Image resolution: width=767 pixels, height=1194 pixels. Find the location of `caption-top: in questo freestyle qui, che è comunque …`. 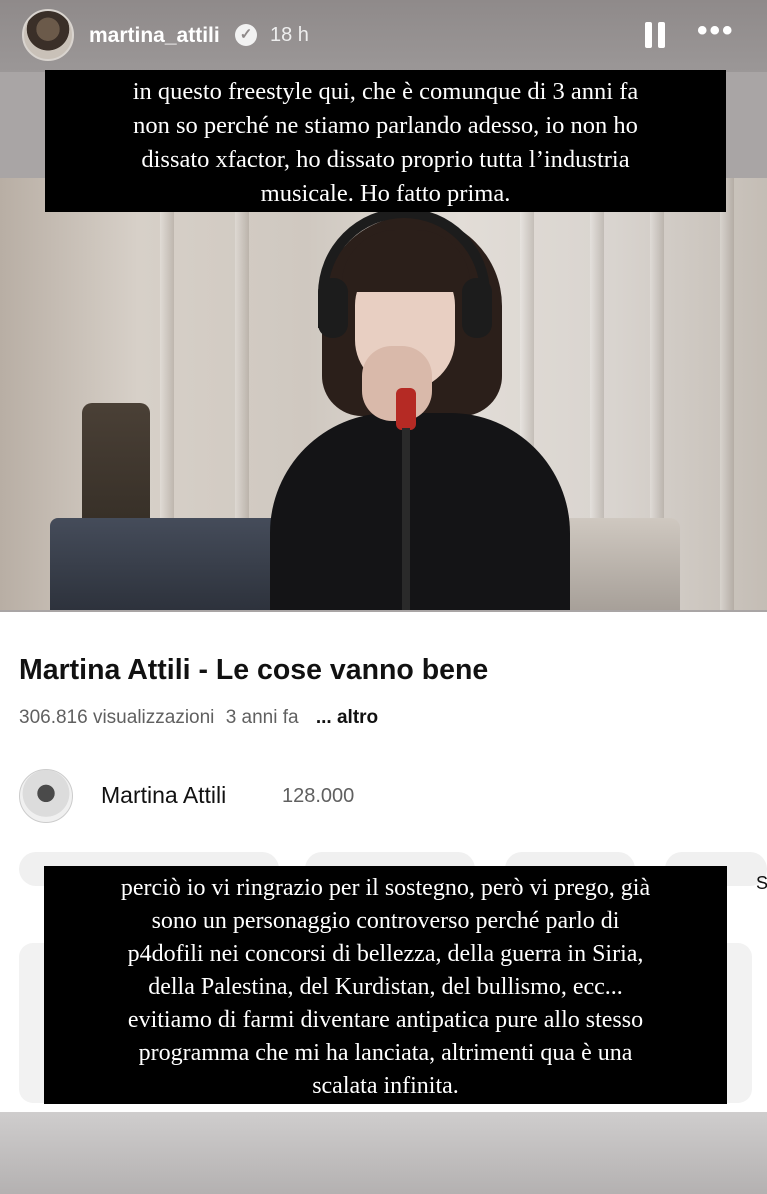

caption-top: in questo freestyle qui, che è comunque … is located at coordinates (385, 141).